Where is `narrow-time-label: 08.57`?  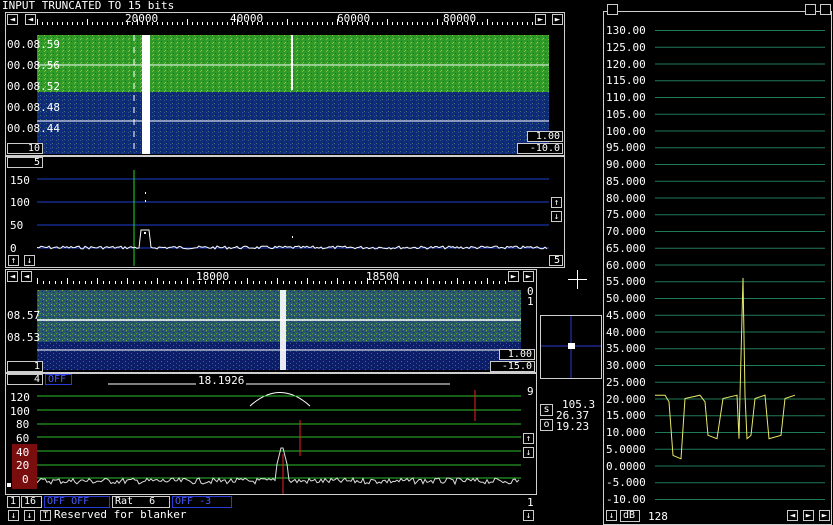 narrow-time-label: 08.57 is located at coordinates (24, 315).